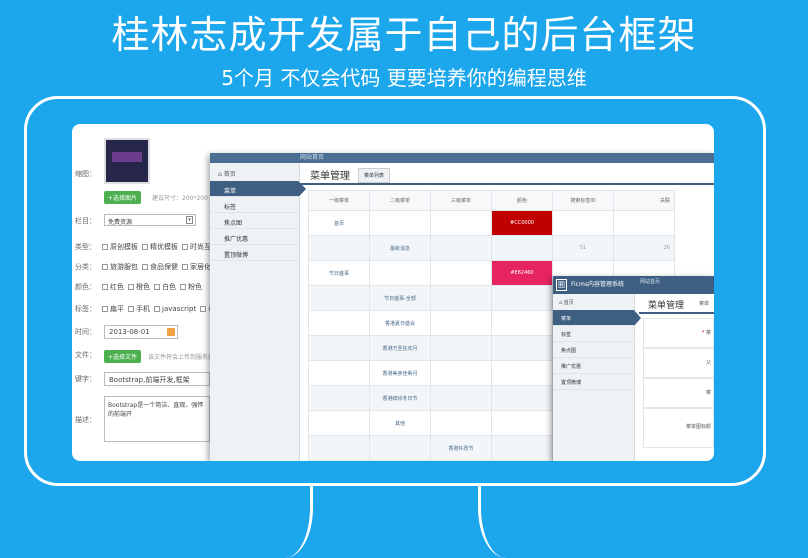  Describe the element at coordinates (400, 298) in the screenshot. I see `table-cell: 节日盛事-全部` at that location.